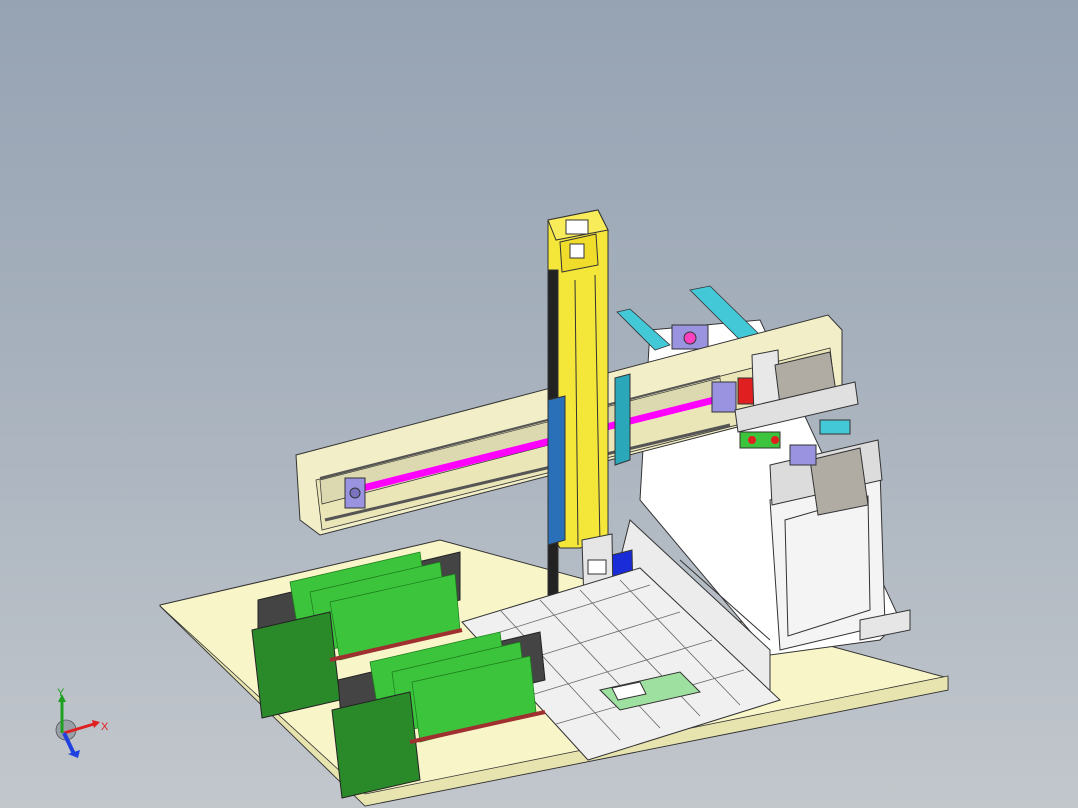 Image resolution: width=1078 pixels, height=808 pixels. What do you see at coordinates (82, 723) in the screenshot?
I see `coordinate-triad: Y X` at bounding box center [82, 723].